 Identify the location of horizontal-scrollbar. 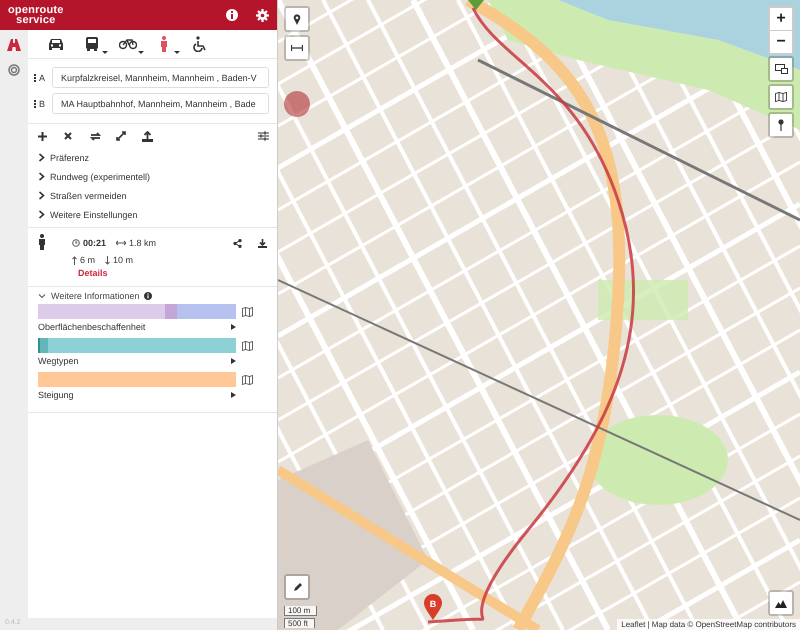
(152, 624).